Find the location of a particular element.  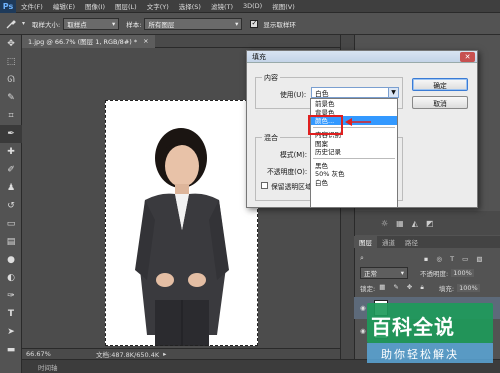

watermark-subtitle: 助你轻松解决 is located at coordinates (420, 354).